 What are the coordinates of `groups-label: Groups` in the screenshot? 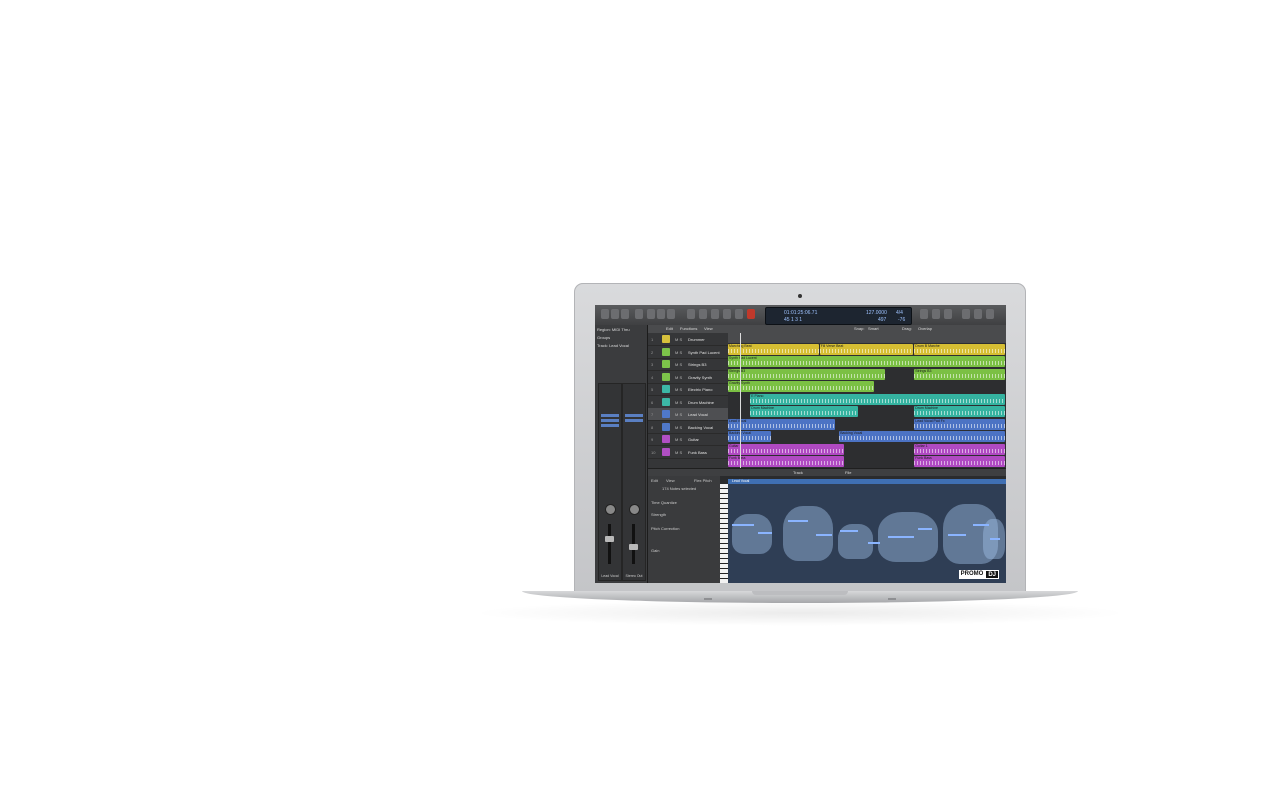 It's located at (603, 337).